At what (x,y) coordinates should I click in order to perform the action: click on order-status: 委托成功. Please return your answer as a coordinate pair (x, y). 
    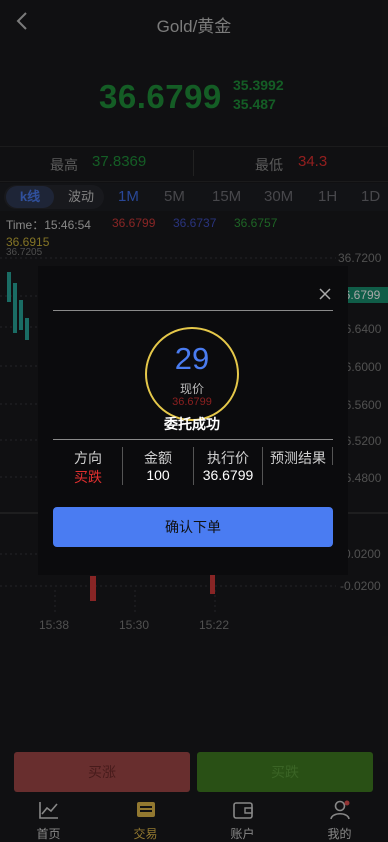
    Looking at the image, I should click on (192, 424).